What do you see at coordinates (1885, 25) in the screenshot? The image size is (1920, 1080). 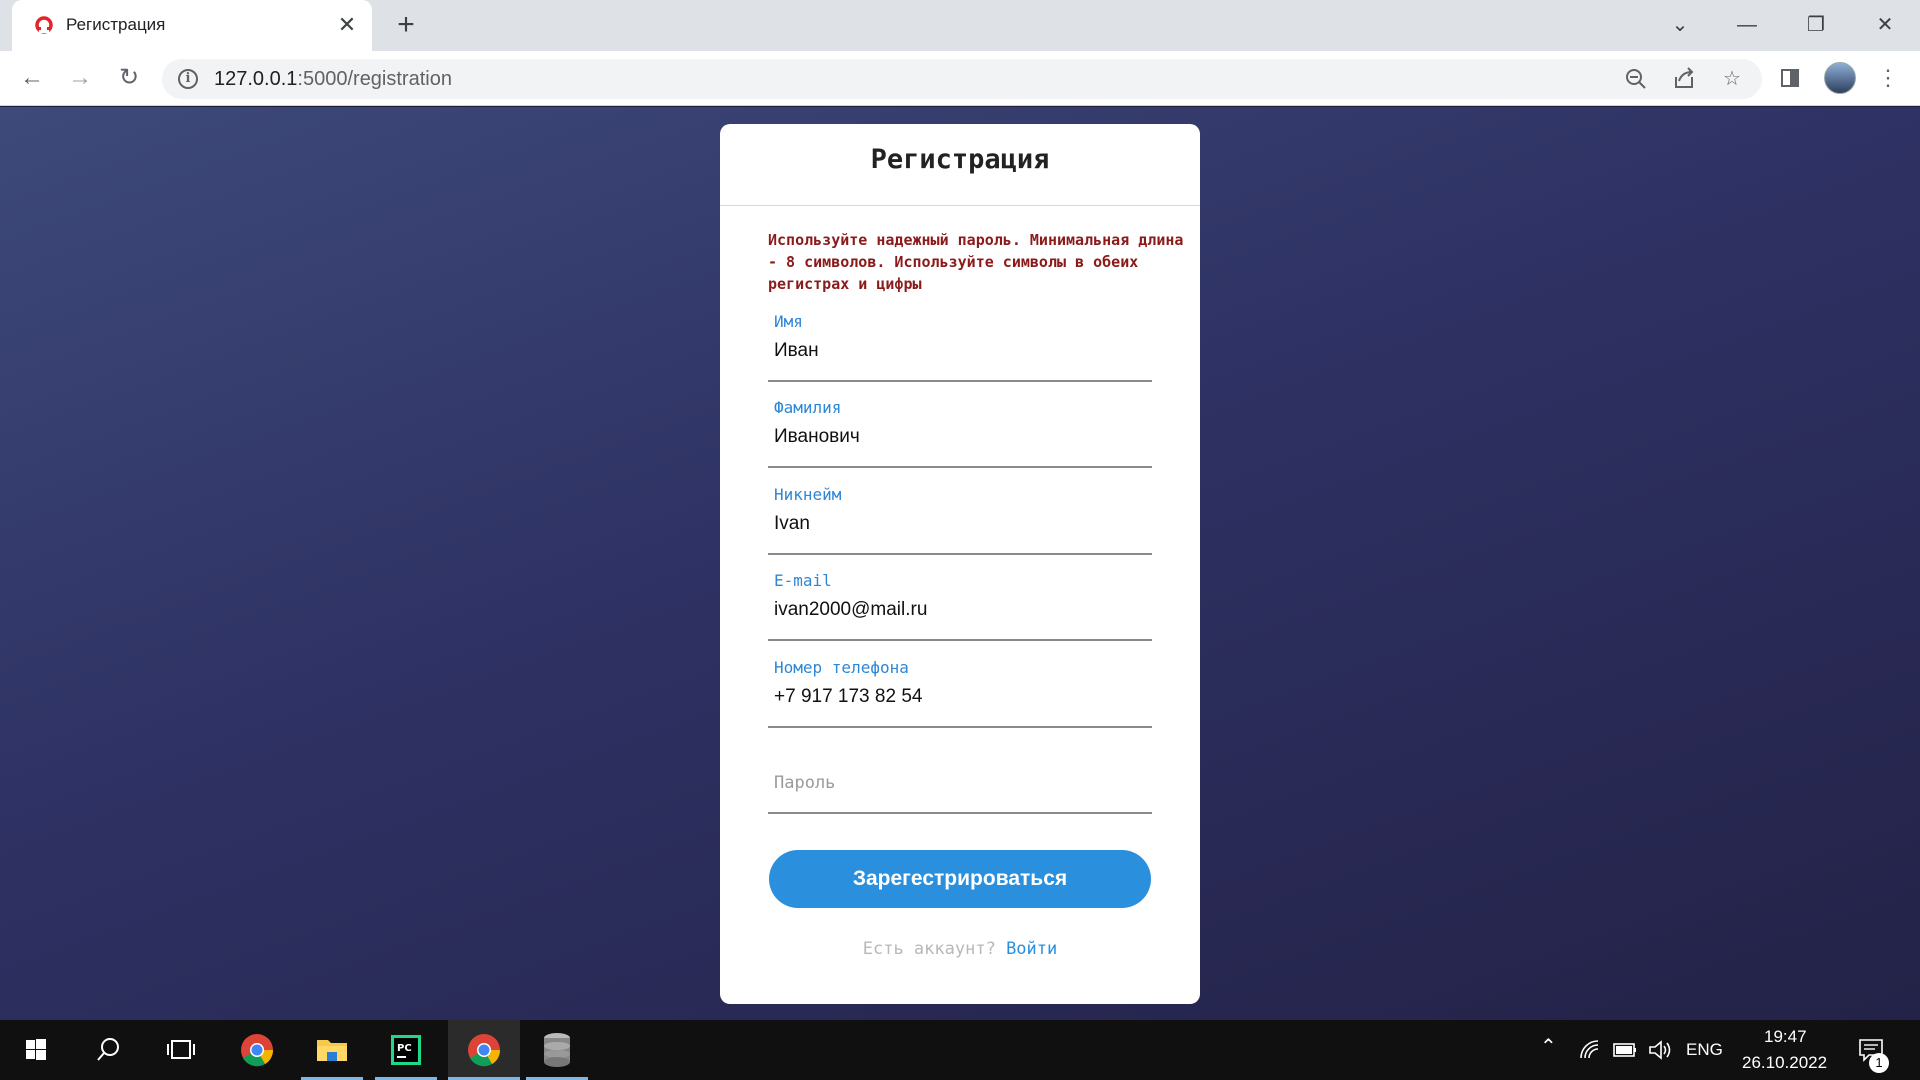 I see `close-window-icon: ✕` at bounding box center [1885, 25].